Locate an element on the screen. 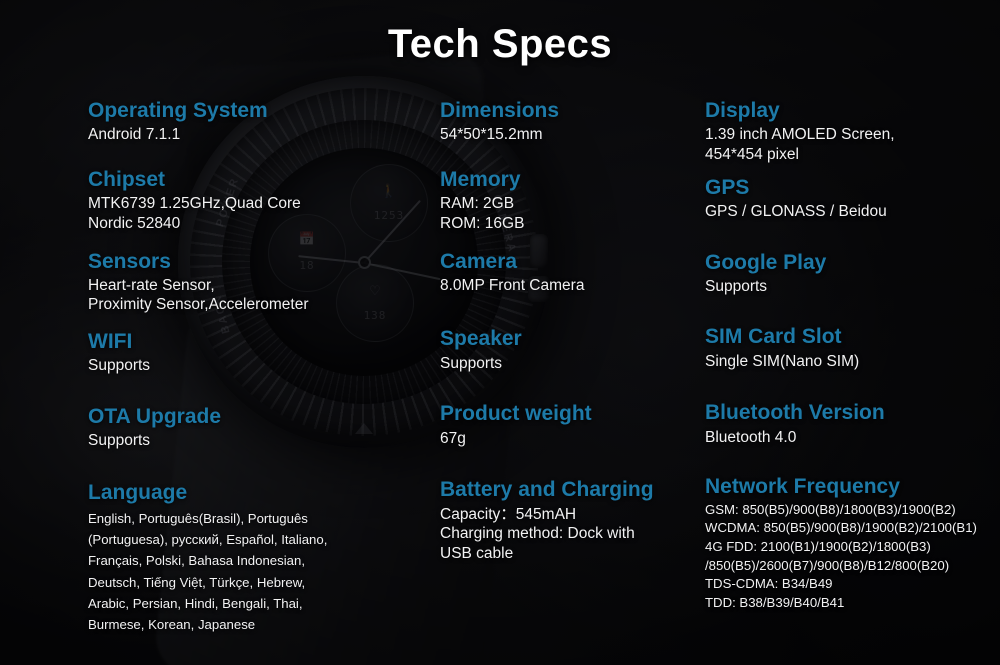  spec-label: WIFI is located at coordinates (110, 342).